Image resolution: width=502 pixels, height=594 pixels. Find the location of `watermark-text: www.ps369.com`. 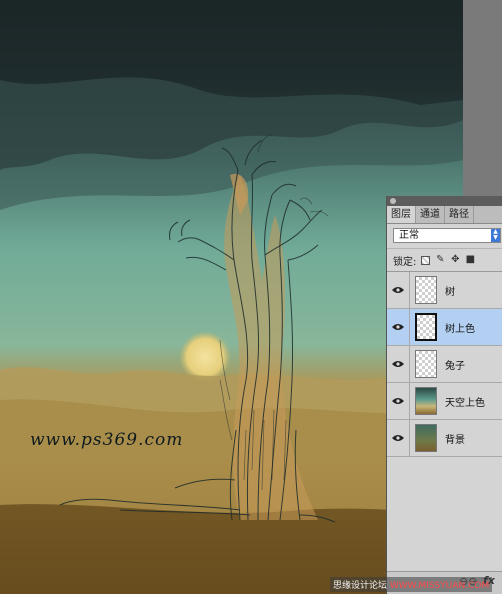

watermark-text: www.ps369.com is located at coordinates (107, 440).